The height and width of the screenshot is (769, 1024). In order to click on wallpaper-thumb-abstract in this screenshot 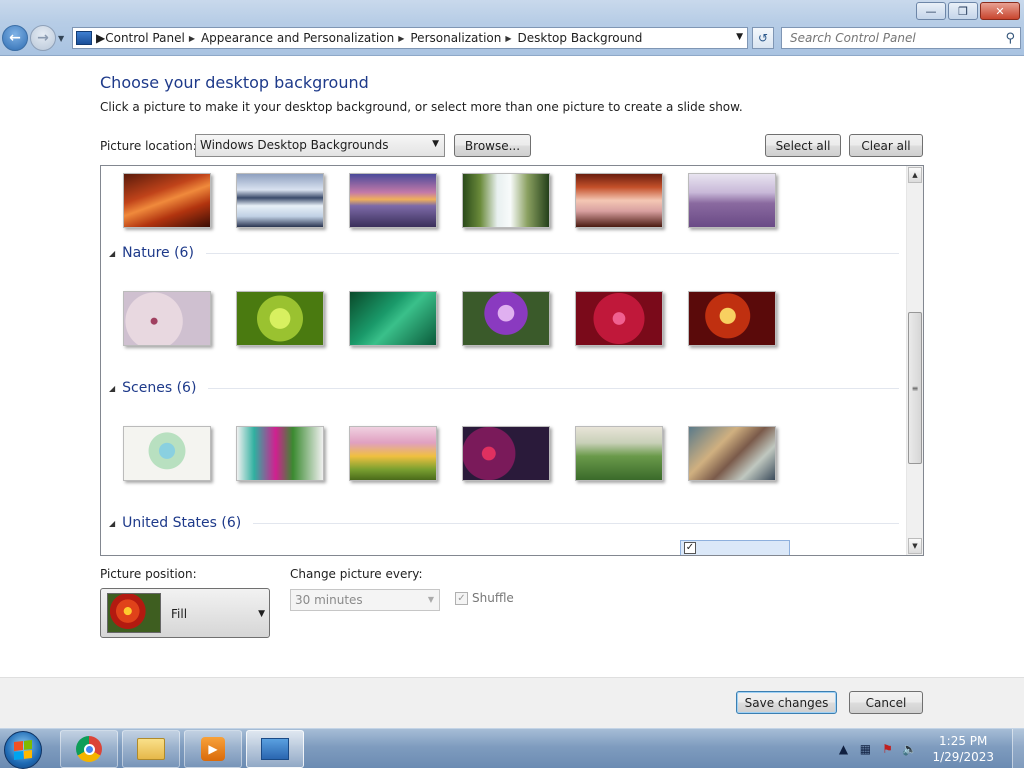, I will do `click(732, 453)`.